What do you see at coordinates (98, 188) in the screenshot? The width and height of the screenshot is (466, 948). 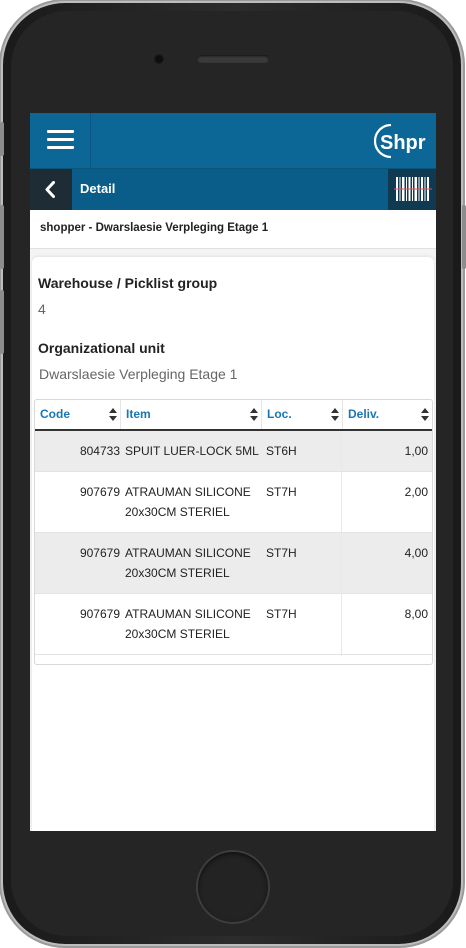 I see `page-title: Detail` at bounding box center [98, 188].